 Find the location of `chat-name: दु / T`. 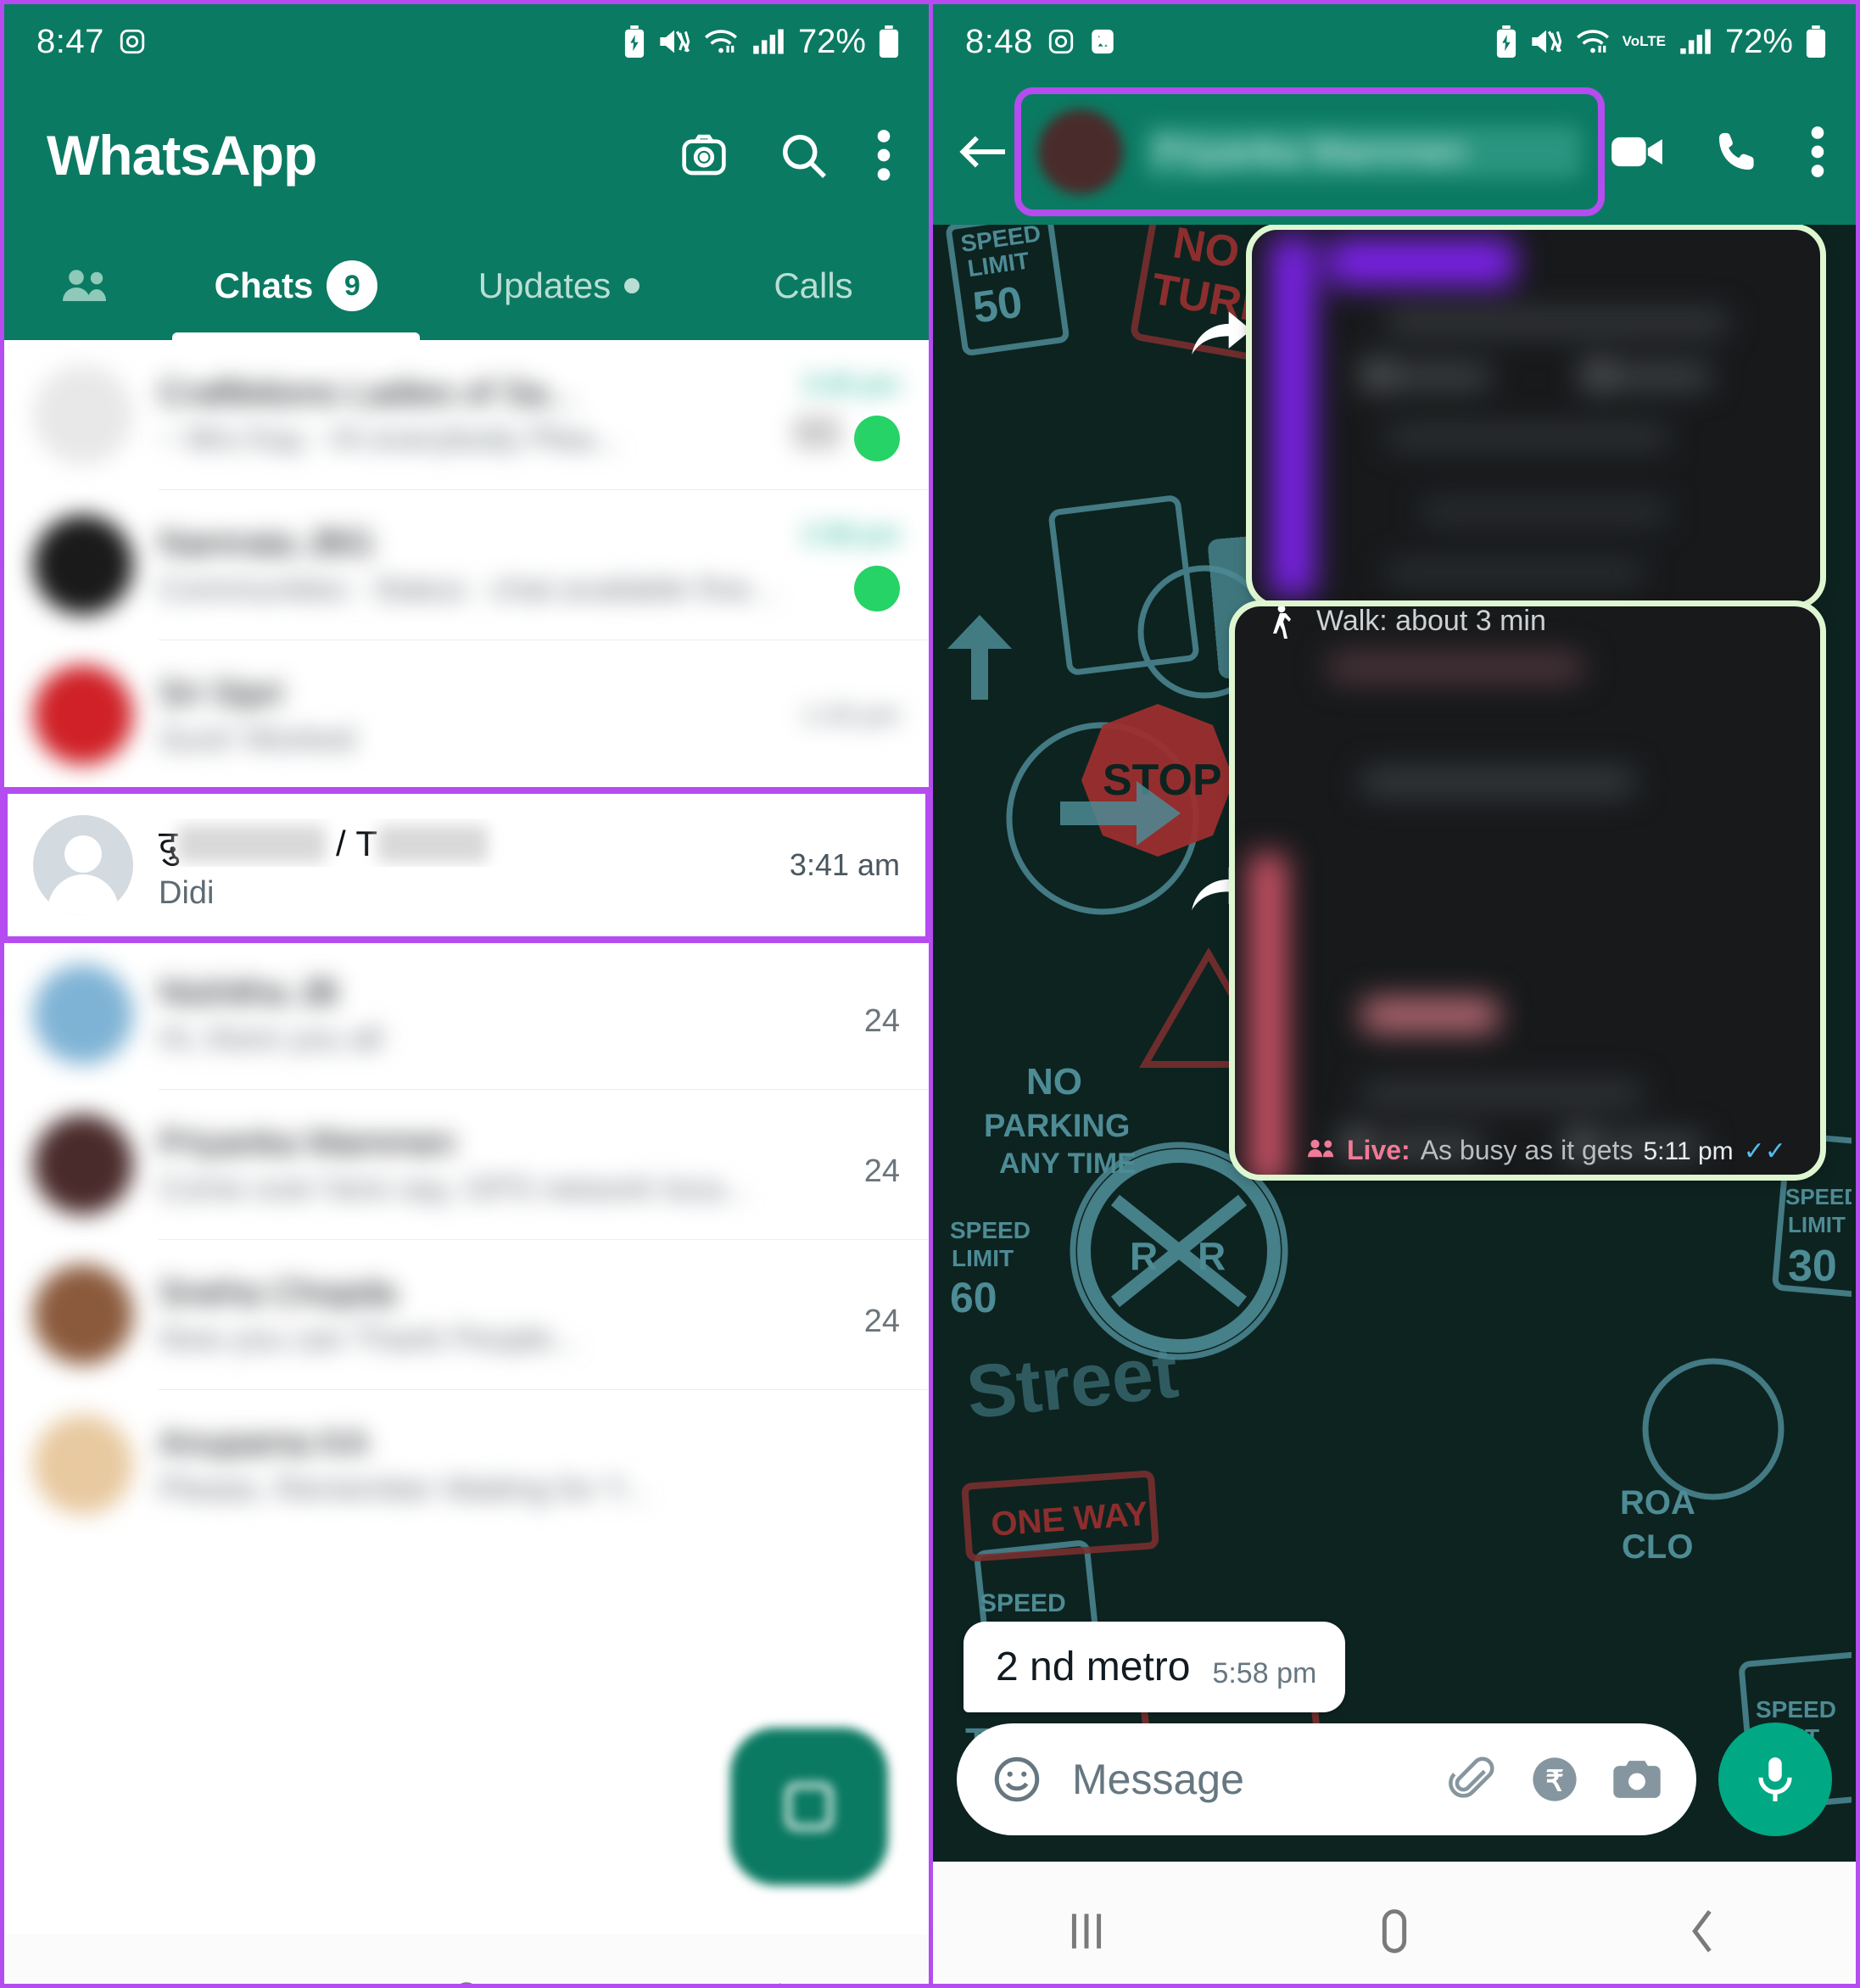

chat-name: दु / T is located at coordinates (461, 842).